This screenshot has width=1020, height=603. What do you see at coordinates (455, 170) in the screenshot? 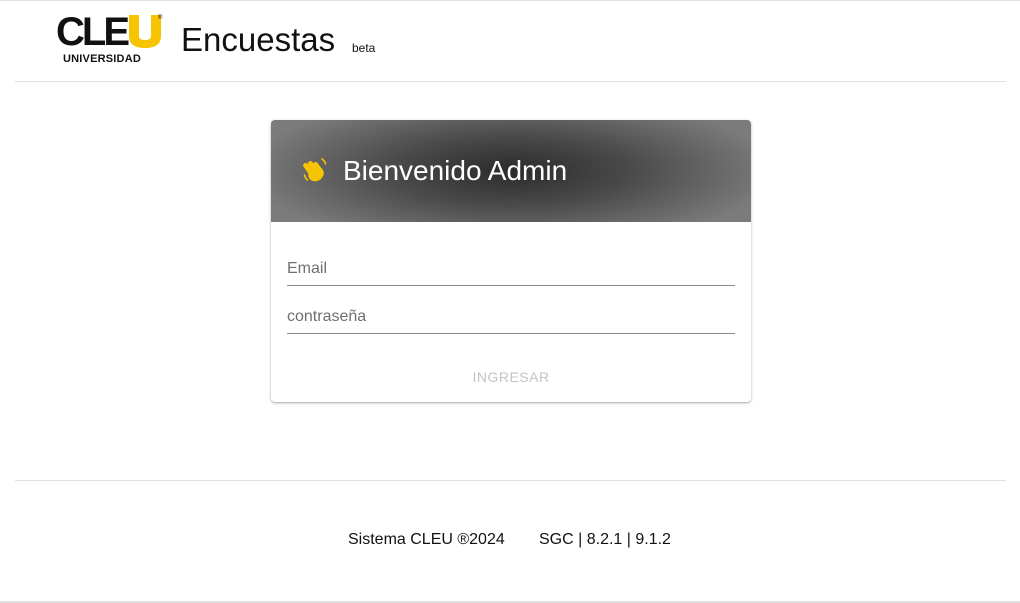
I see `welcome-title: Bienvenido Admin` at bounding box center [455, 170].